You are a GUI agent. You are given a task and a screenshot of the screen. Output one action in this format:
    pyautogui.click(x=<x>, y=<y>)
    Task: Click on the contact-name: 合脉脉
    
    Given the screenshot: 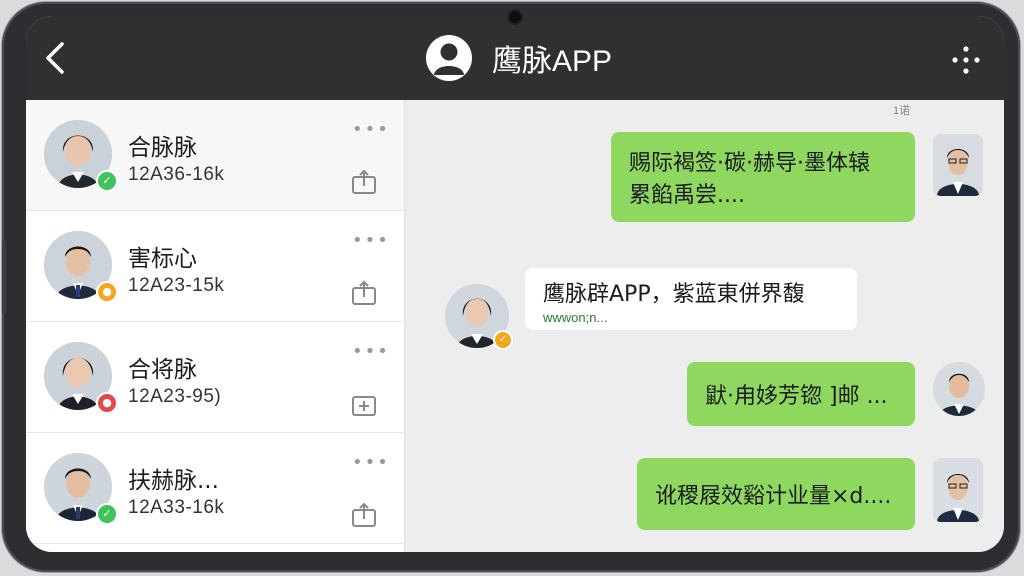 What is the action you would take?
    pyautogui.click(x=162, y=148)
    